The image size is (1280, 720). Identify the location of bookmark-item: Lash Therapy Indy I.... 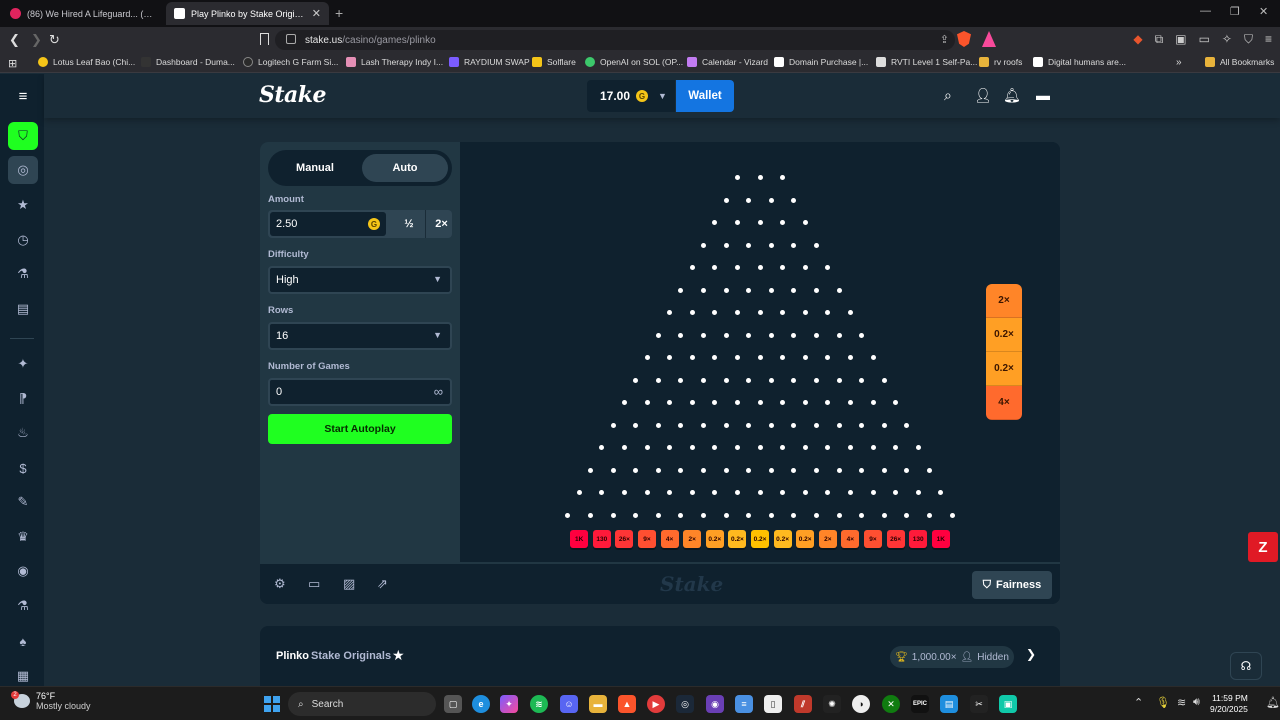
(394, 62).